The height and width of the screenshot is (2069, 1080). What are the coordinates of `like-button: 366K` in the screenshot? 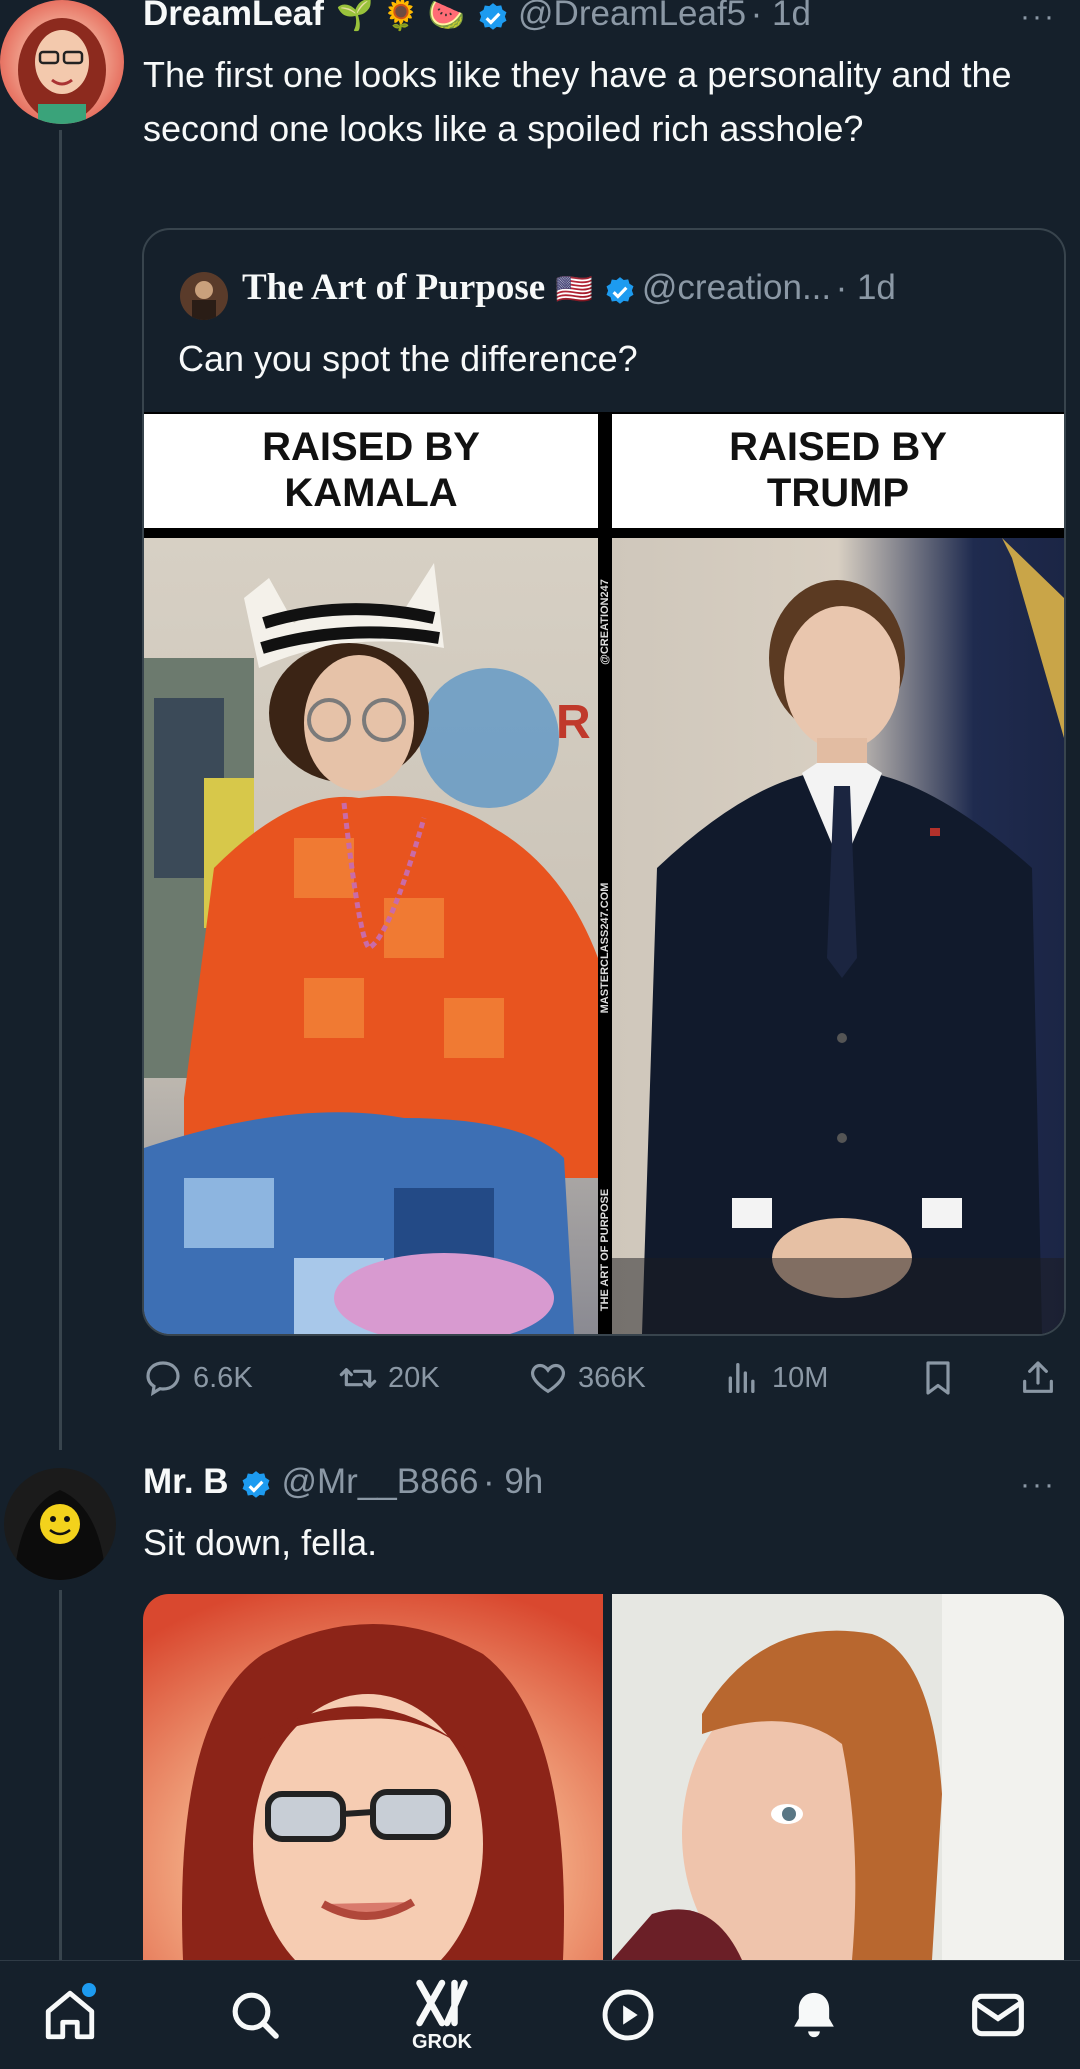 It's located at (587, 1378).